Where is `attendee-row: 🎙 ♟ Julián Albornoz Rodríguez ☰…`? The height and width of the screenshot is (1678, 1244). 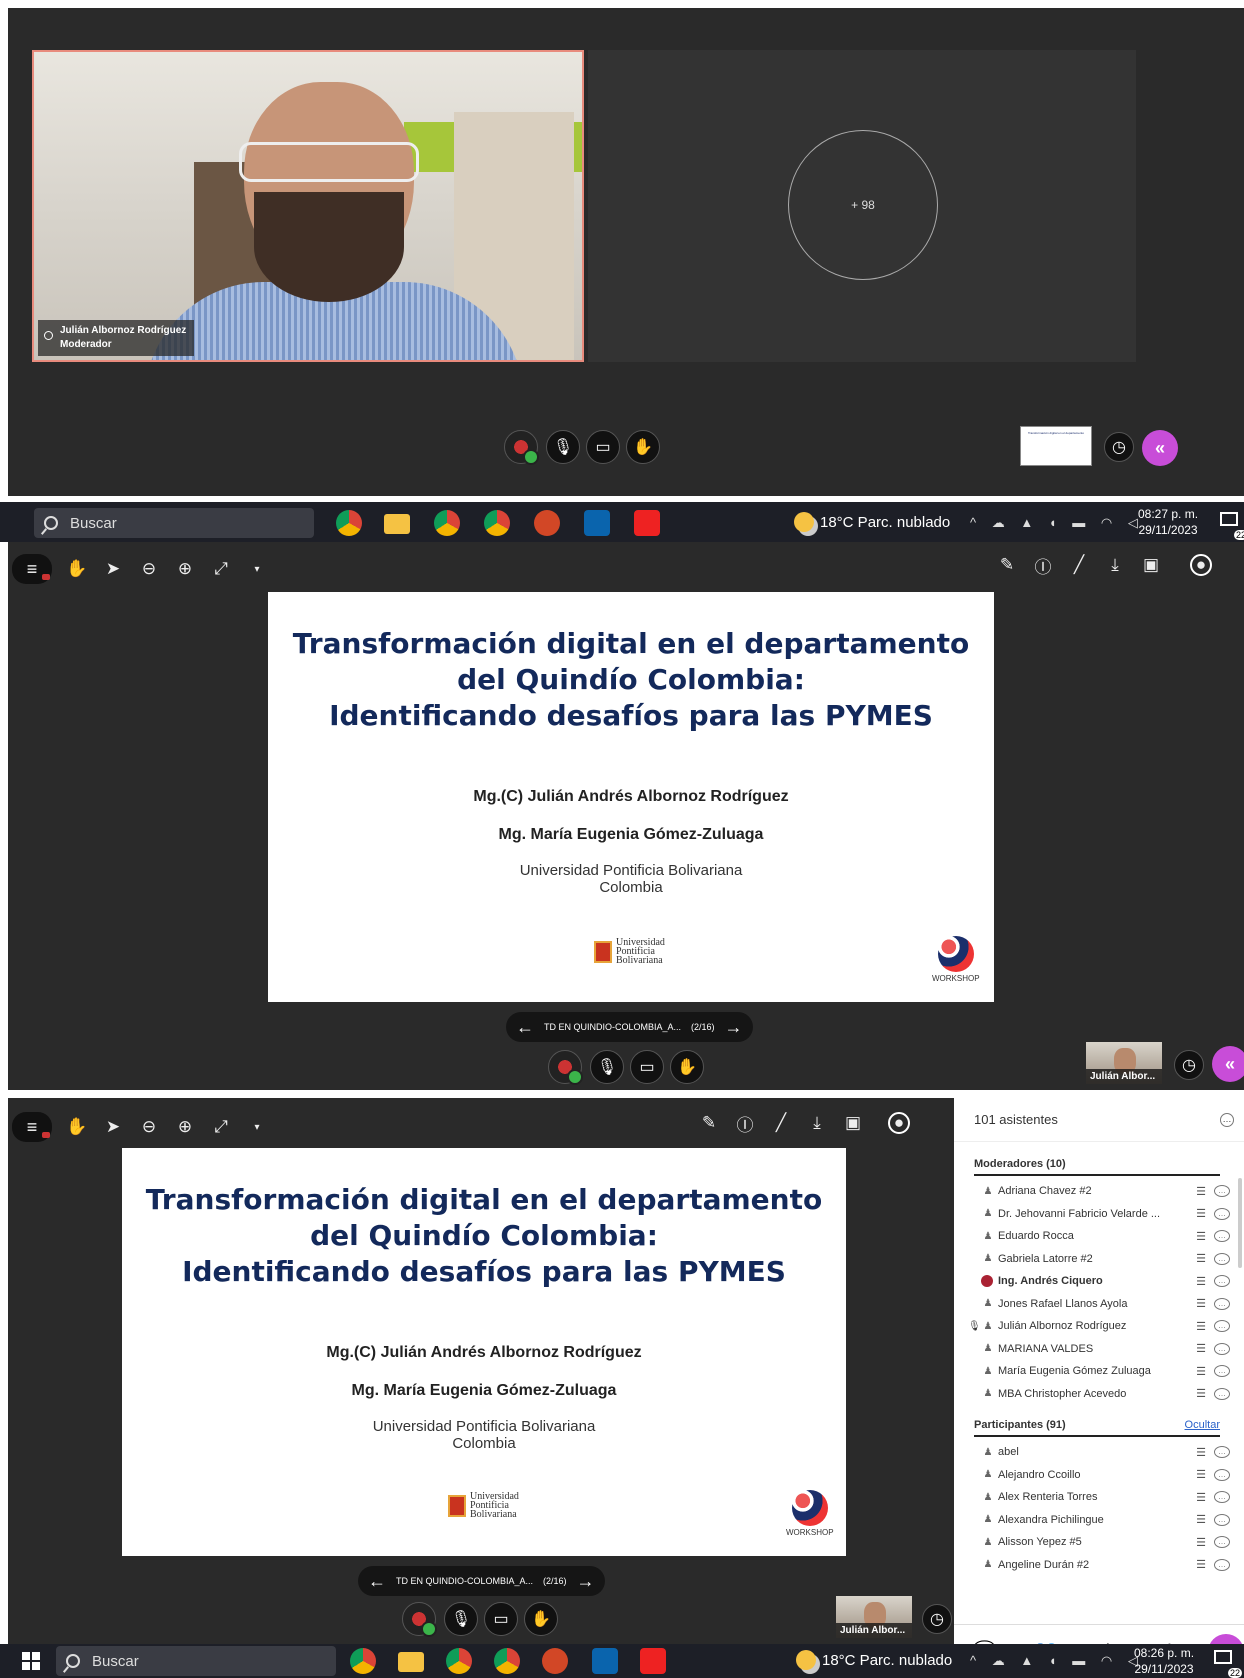
attendee-row: 🎙 ♟ Julián Albornoz Rodríguez ☰… is located at coordinates (1099, 1326).